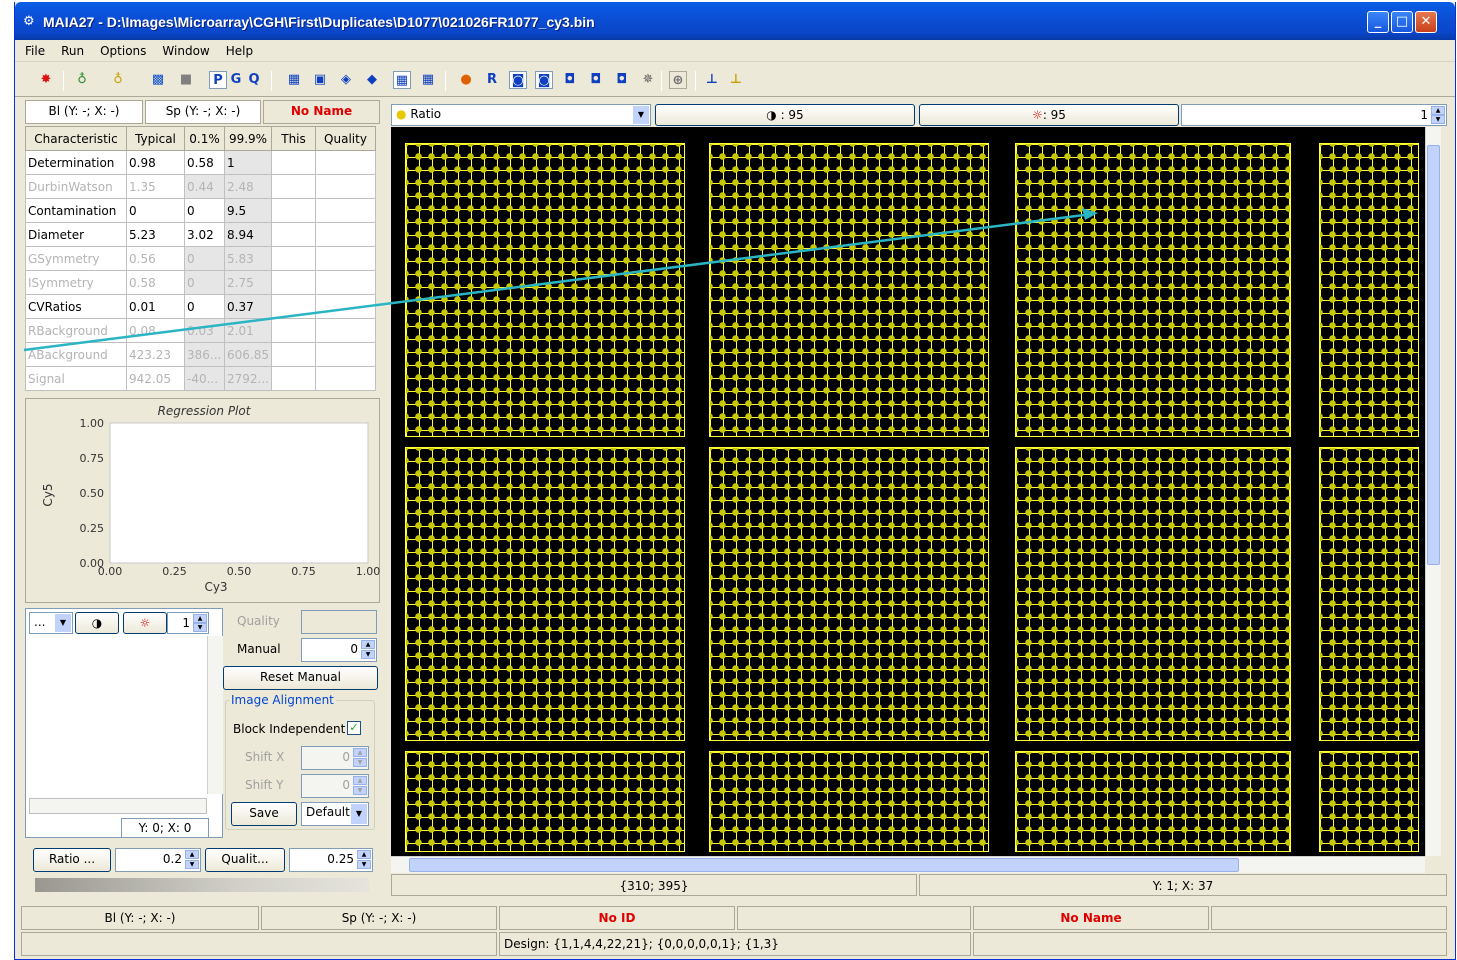 Image resolution: width=1457 pixels, height=960 pixels. I want to click on annotation-arrow-layer, so click(560, 280).